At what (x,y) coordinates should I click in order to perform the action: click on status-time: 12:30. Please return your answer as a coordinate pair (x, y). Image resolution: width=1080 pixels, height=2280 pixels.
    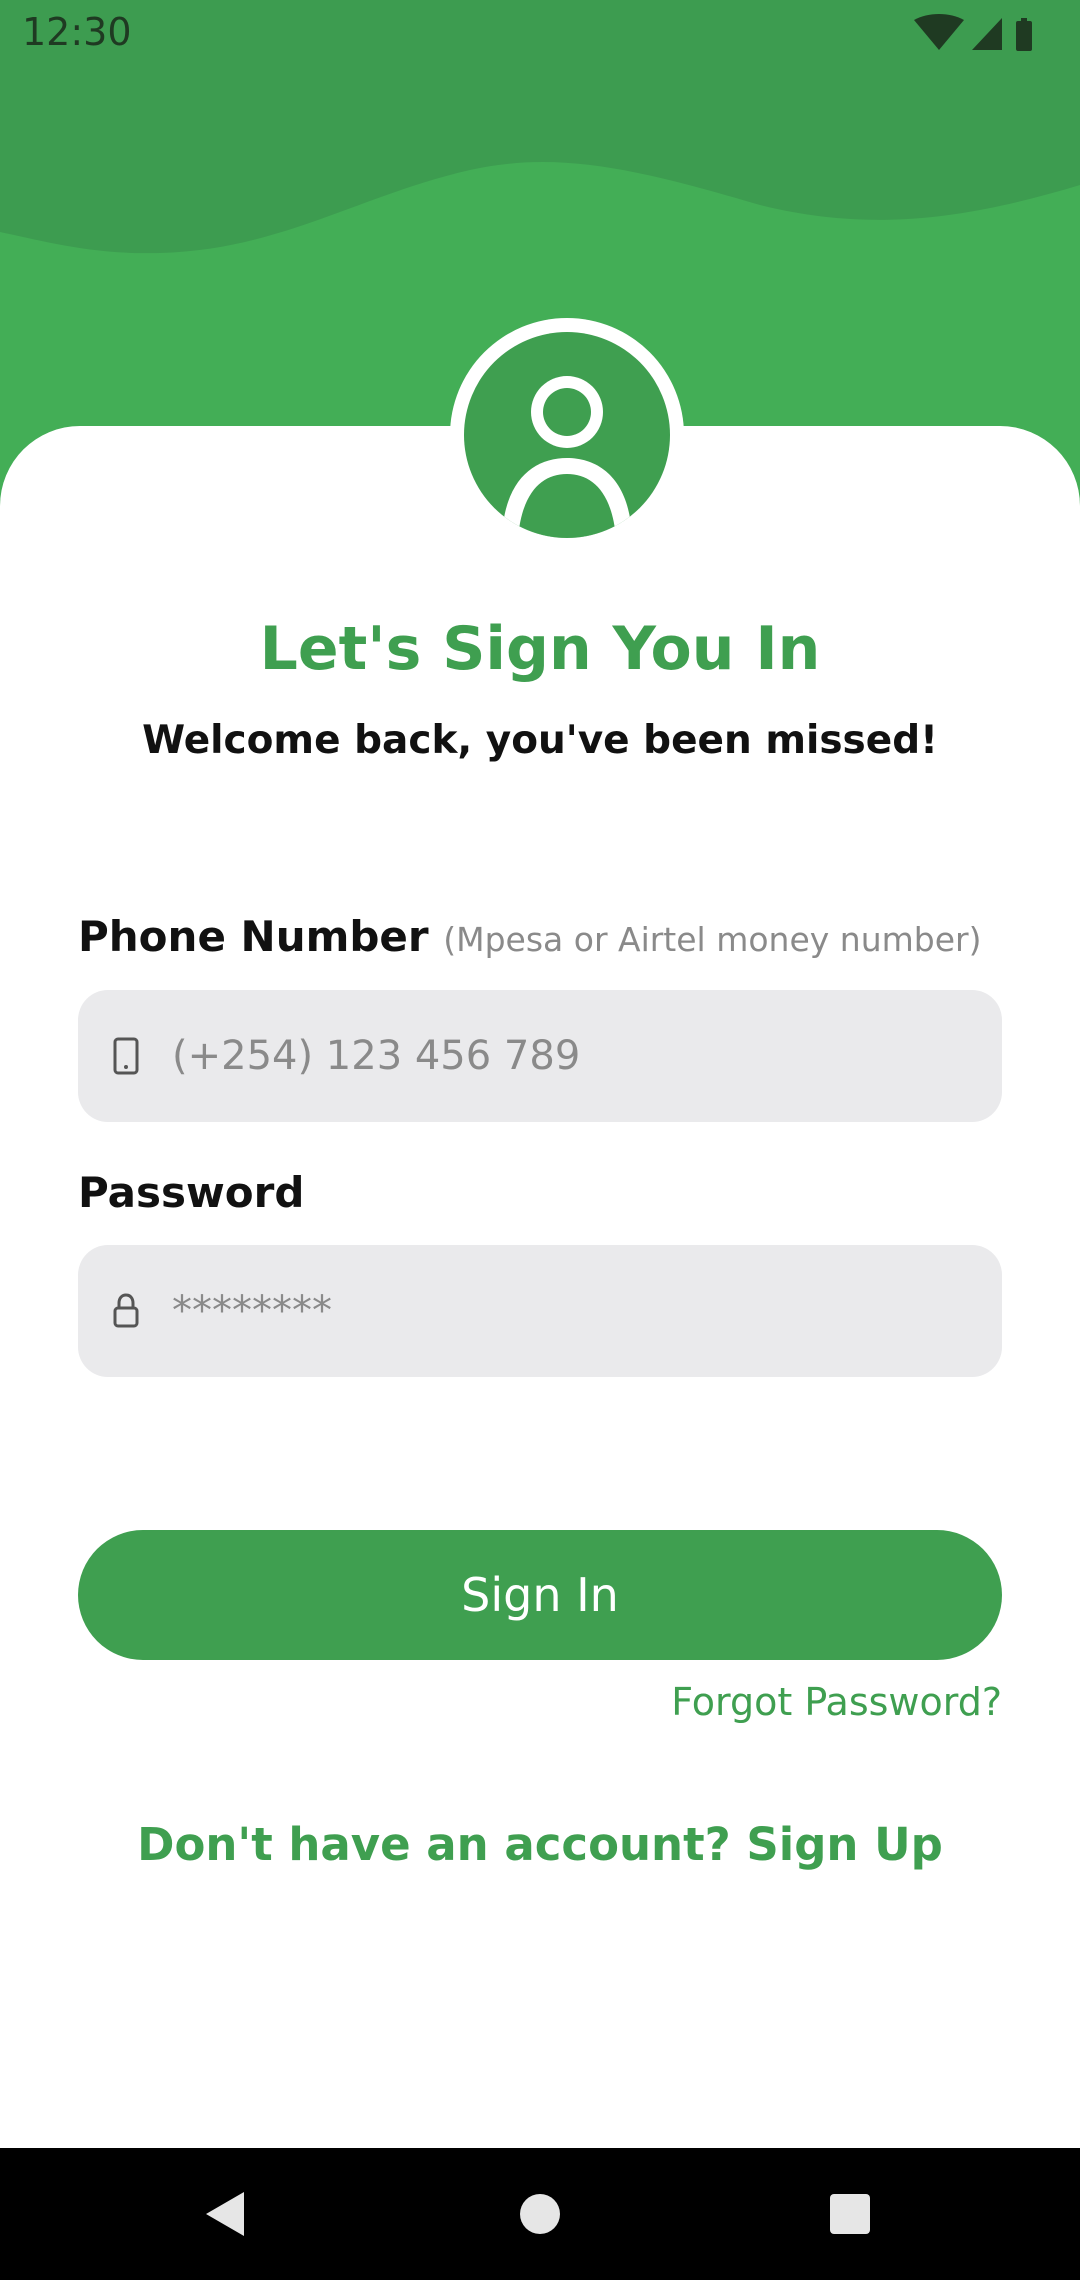
    Looking at the image, I should click on (77, 32).